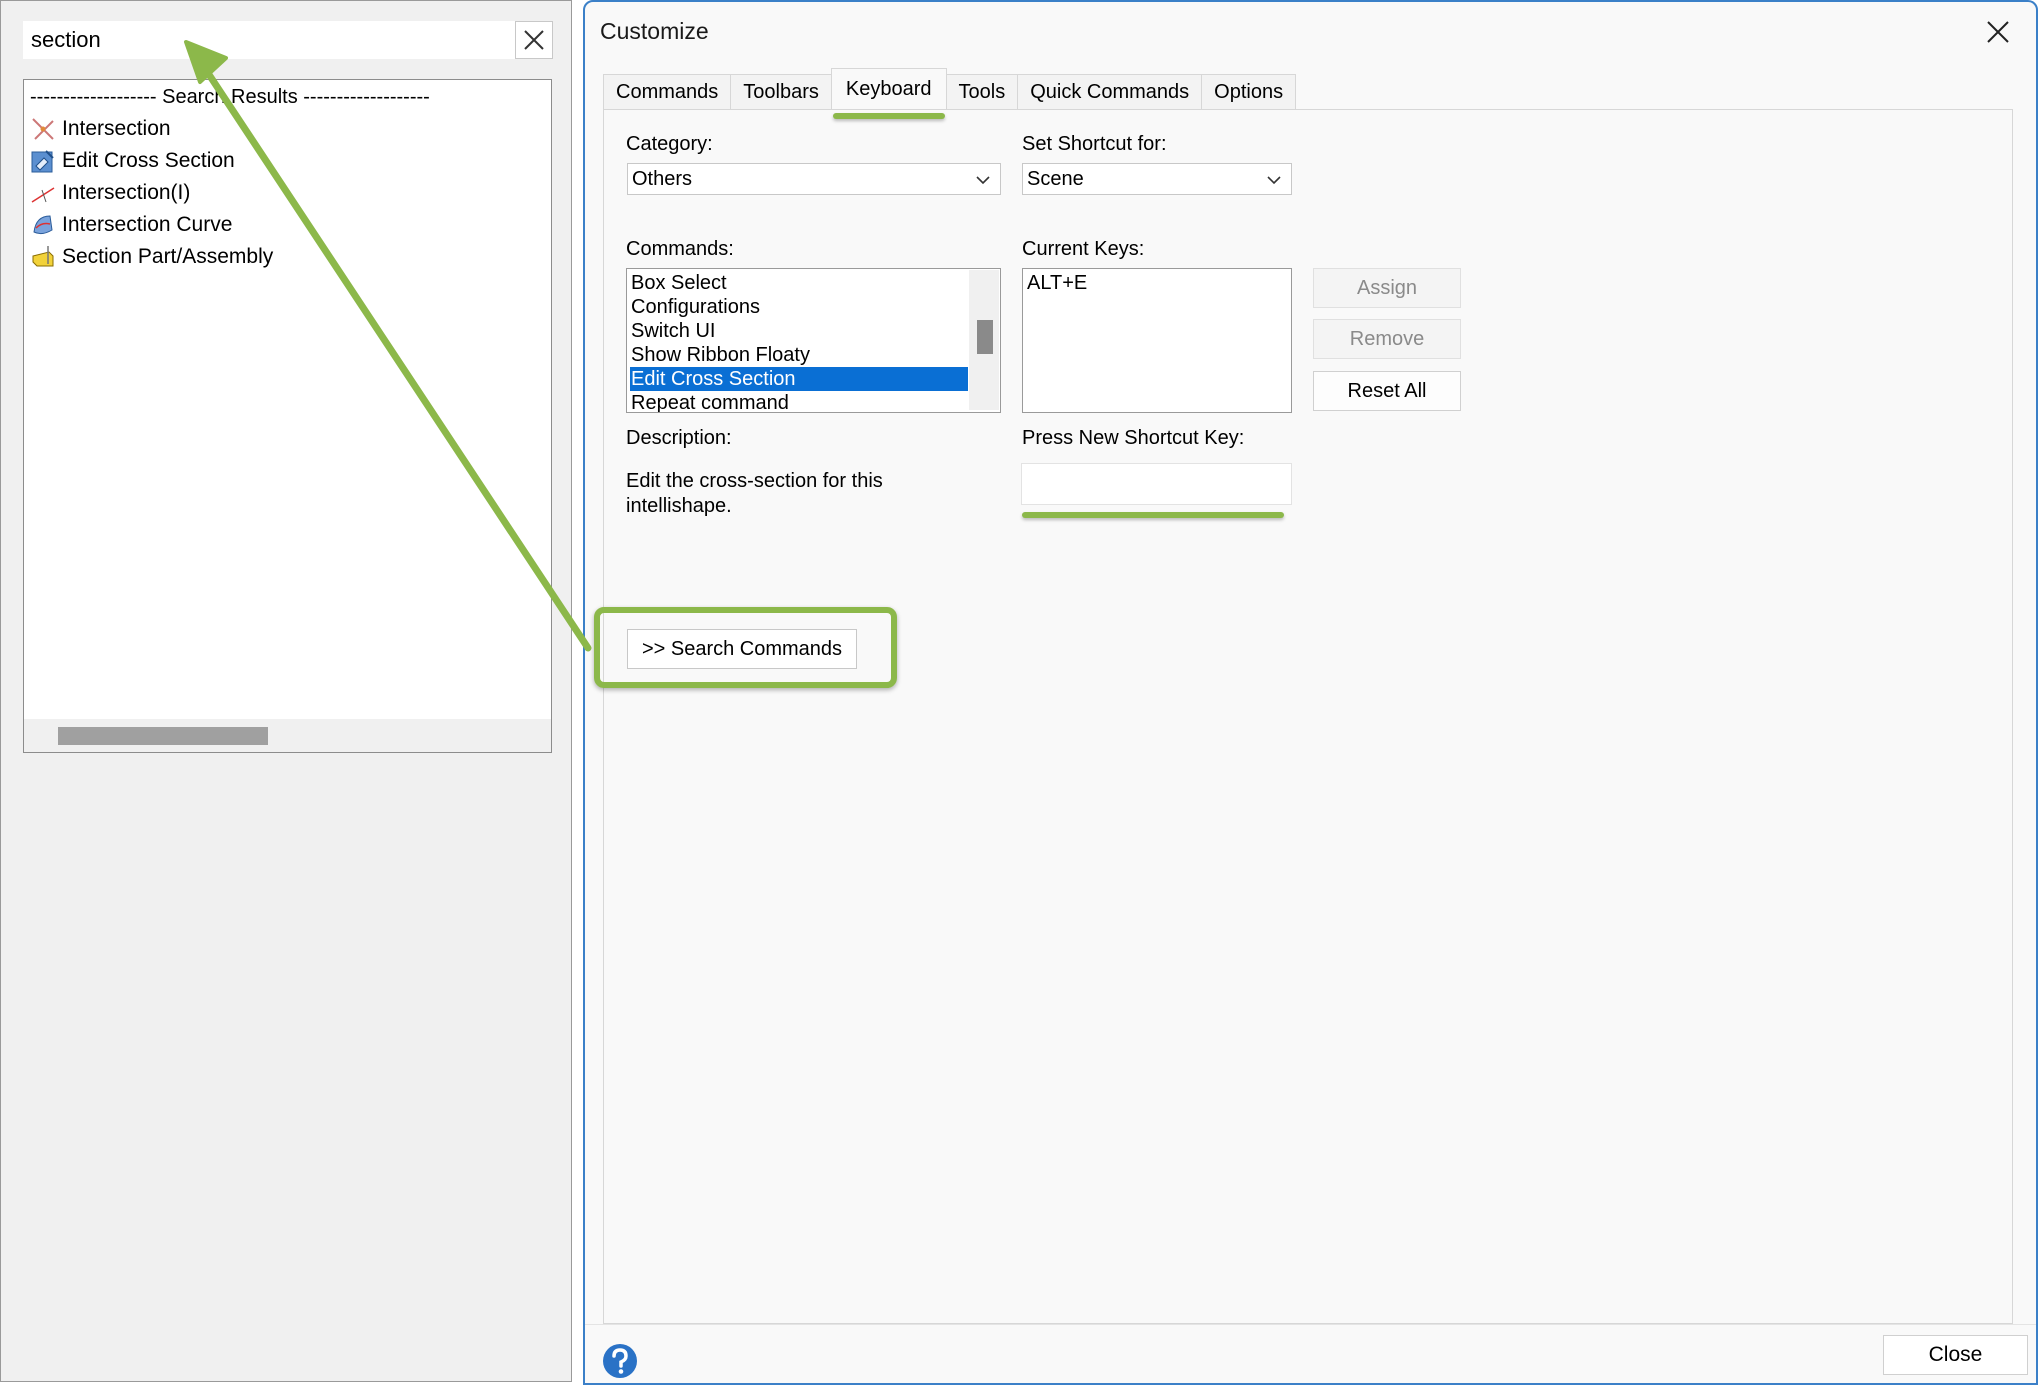 Image resolution: width=2040 pixels, height=1385 pixels. What do you see at coordinates (742, 649) in the screenshot?
I see `search-commands-button: >> Search Commands` at bounding box center [742, 649].